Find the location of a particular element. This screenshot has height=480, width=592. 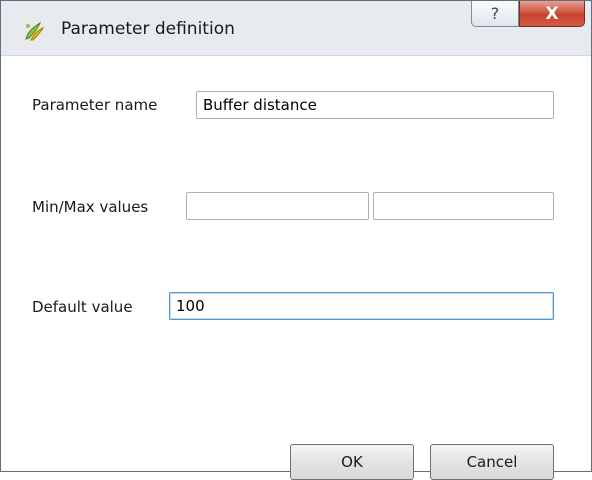

help-button: ? is located at coordinates (495, 14).